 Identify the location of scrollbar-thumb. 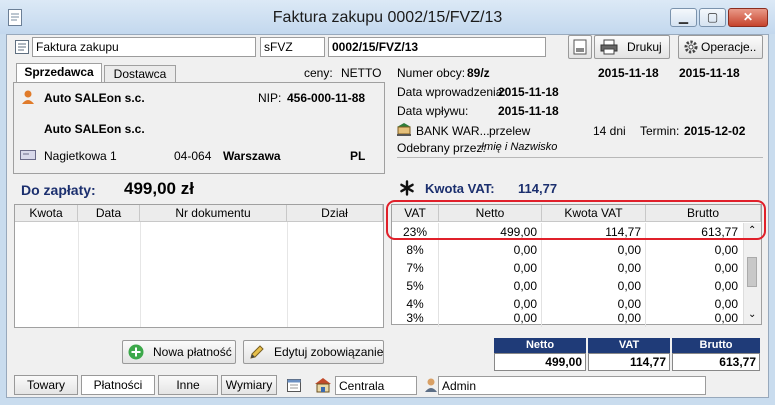
(752, 272).